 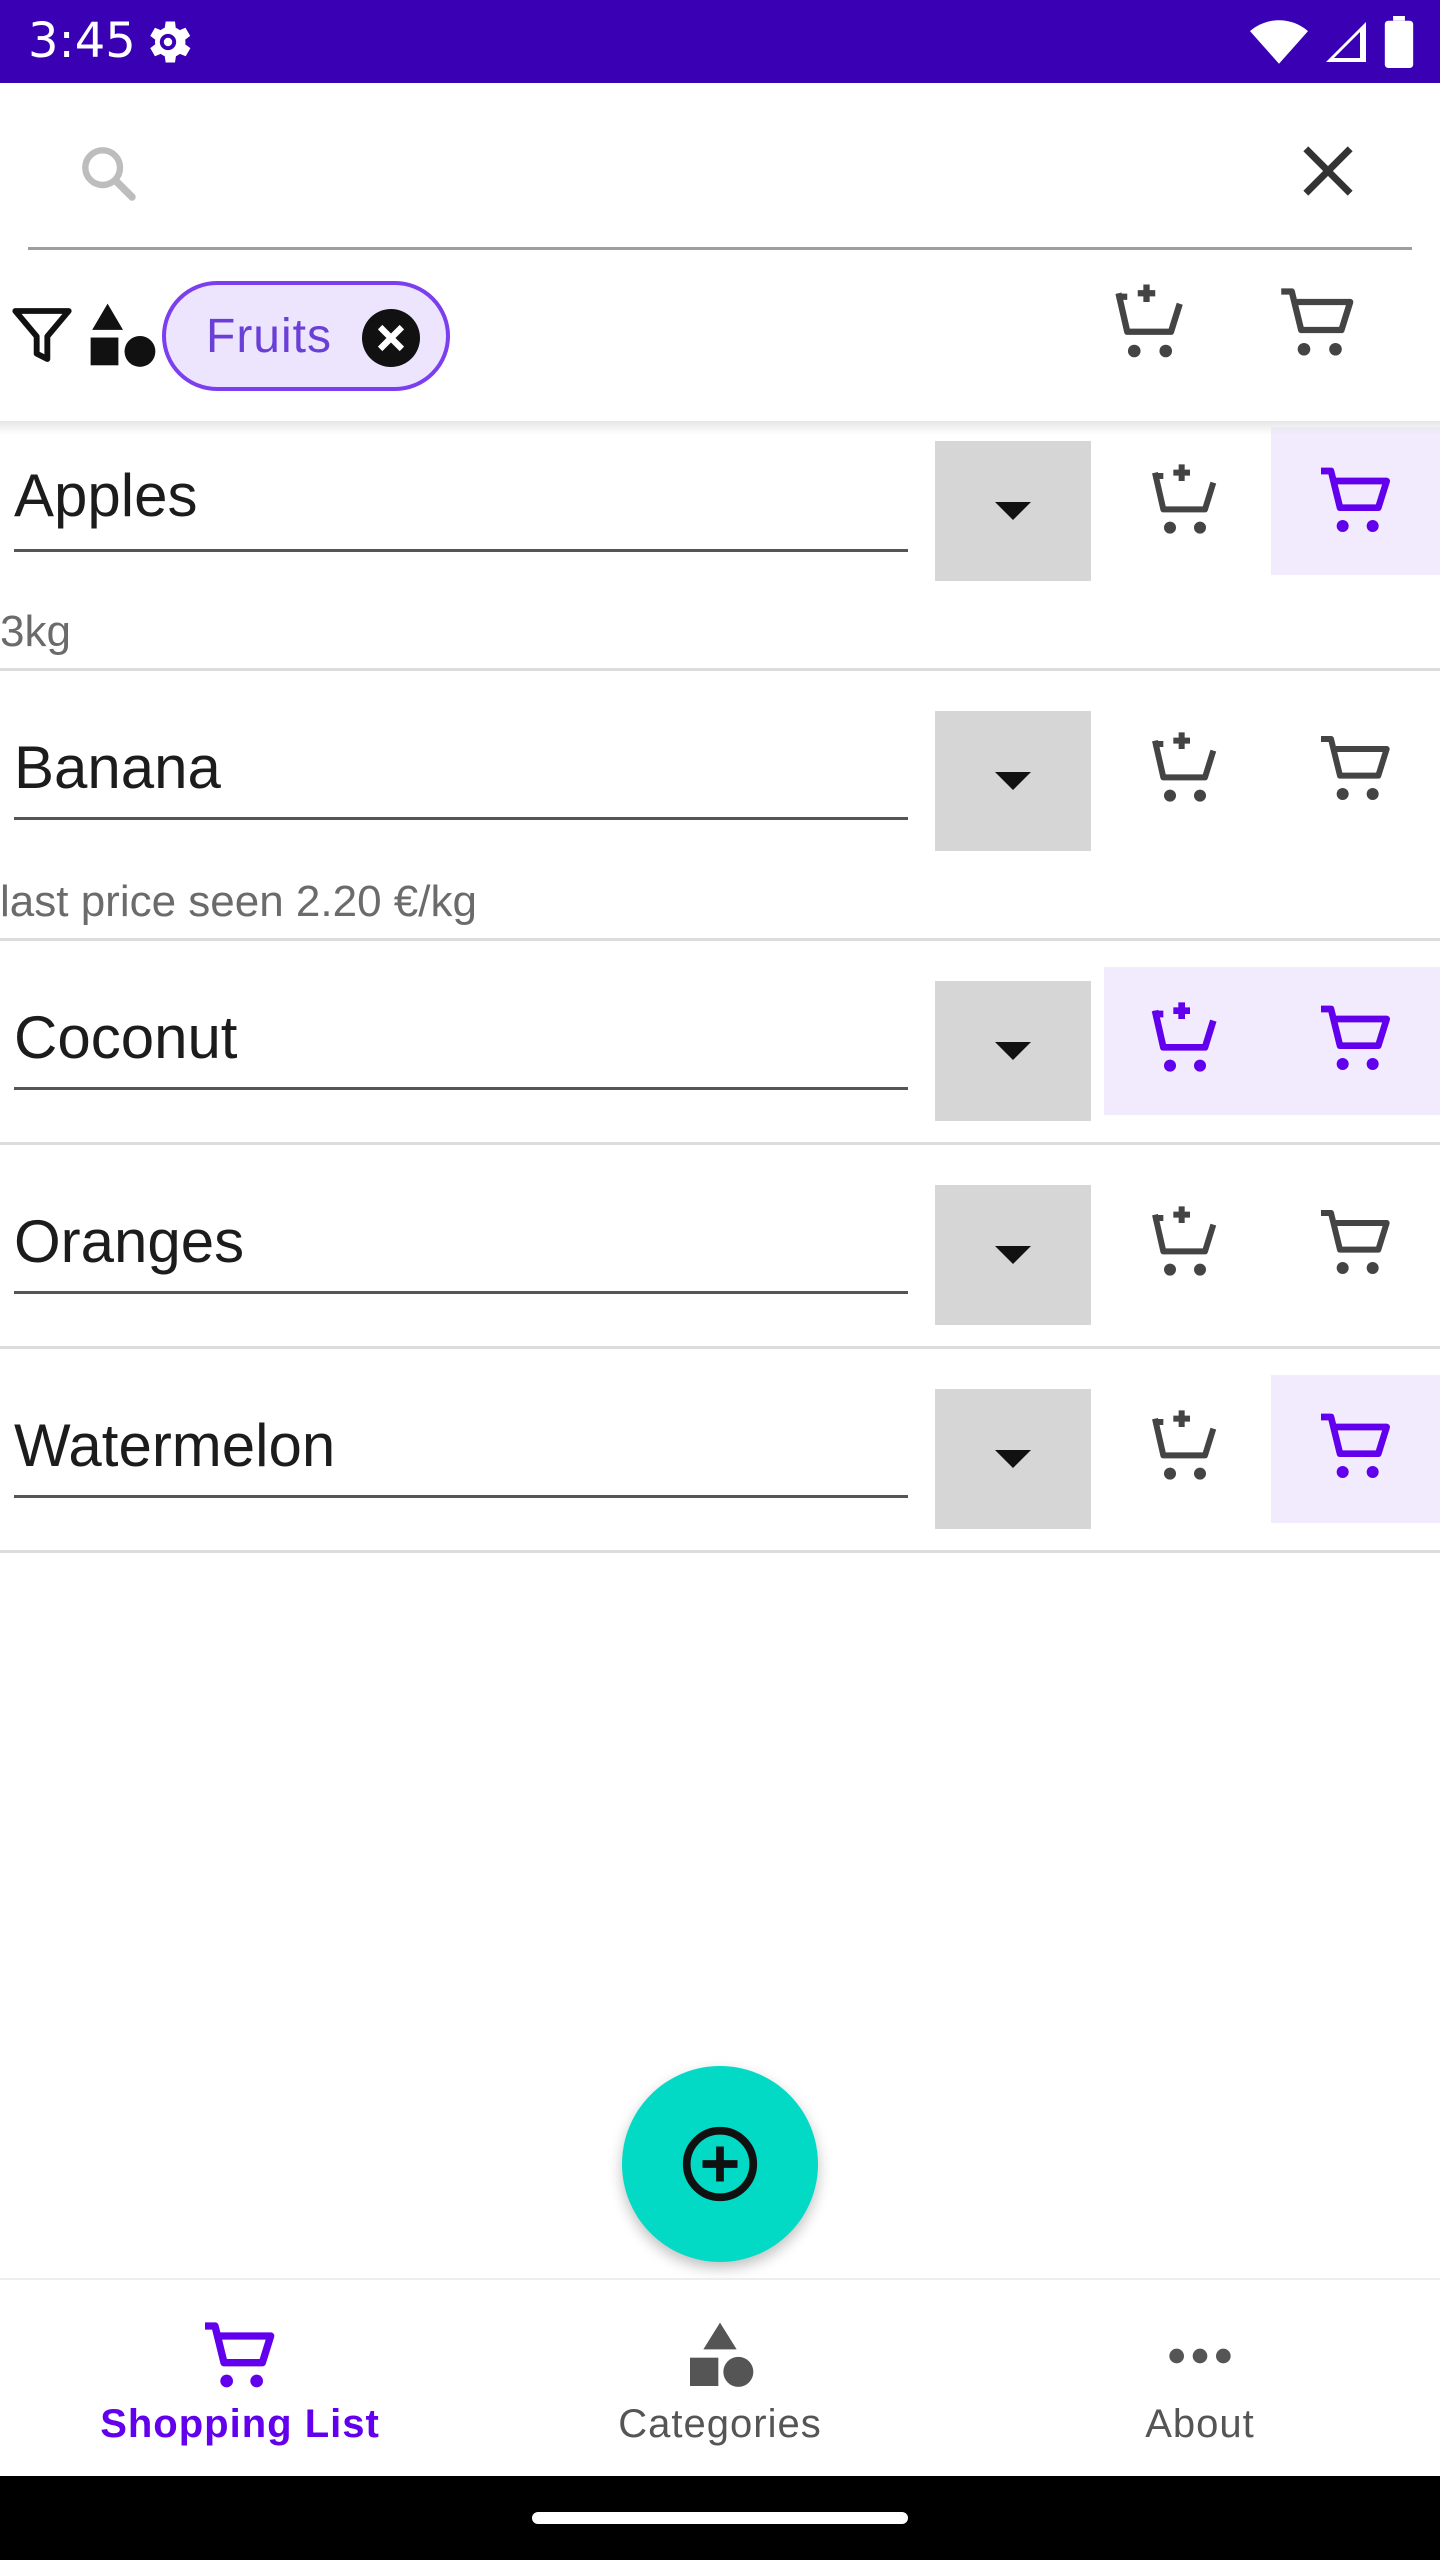 I want to click on filter-row-shadow, so click(x=720, y=428).